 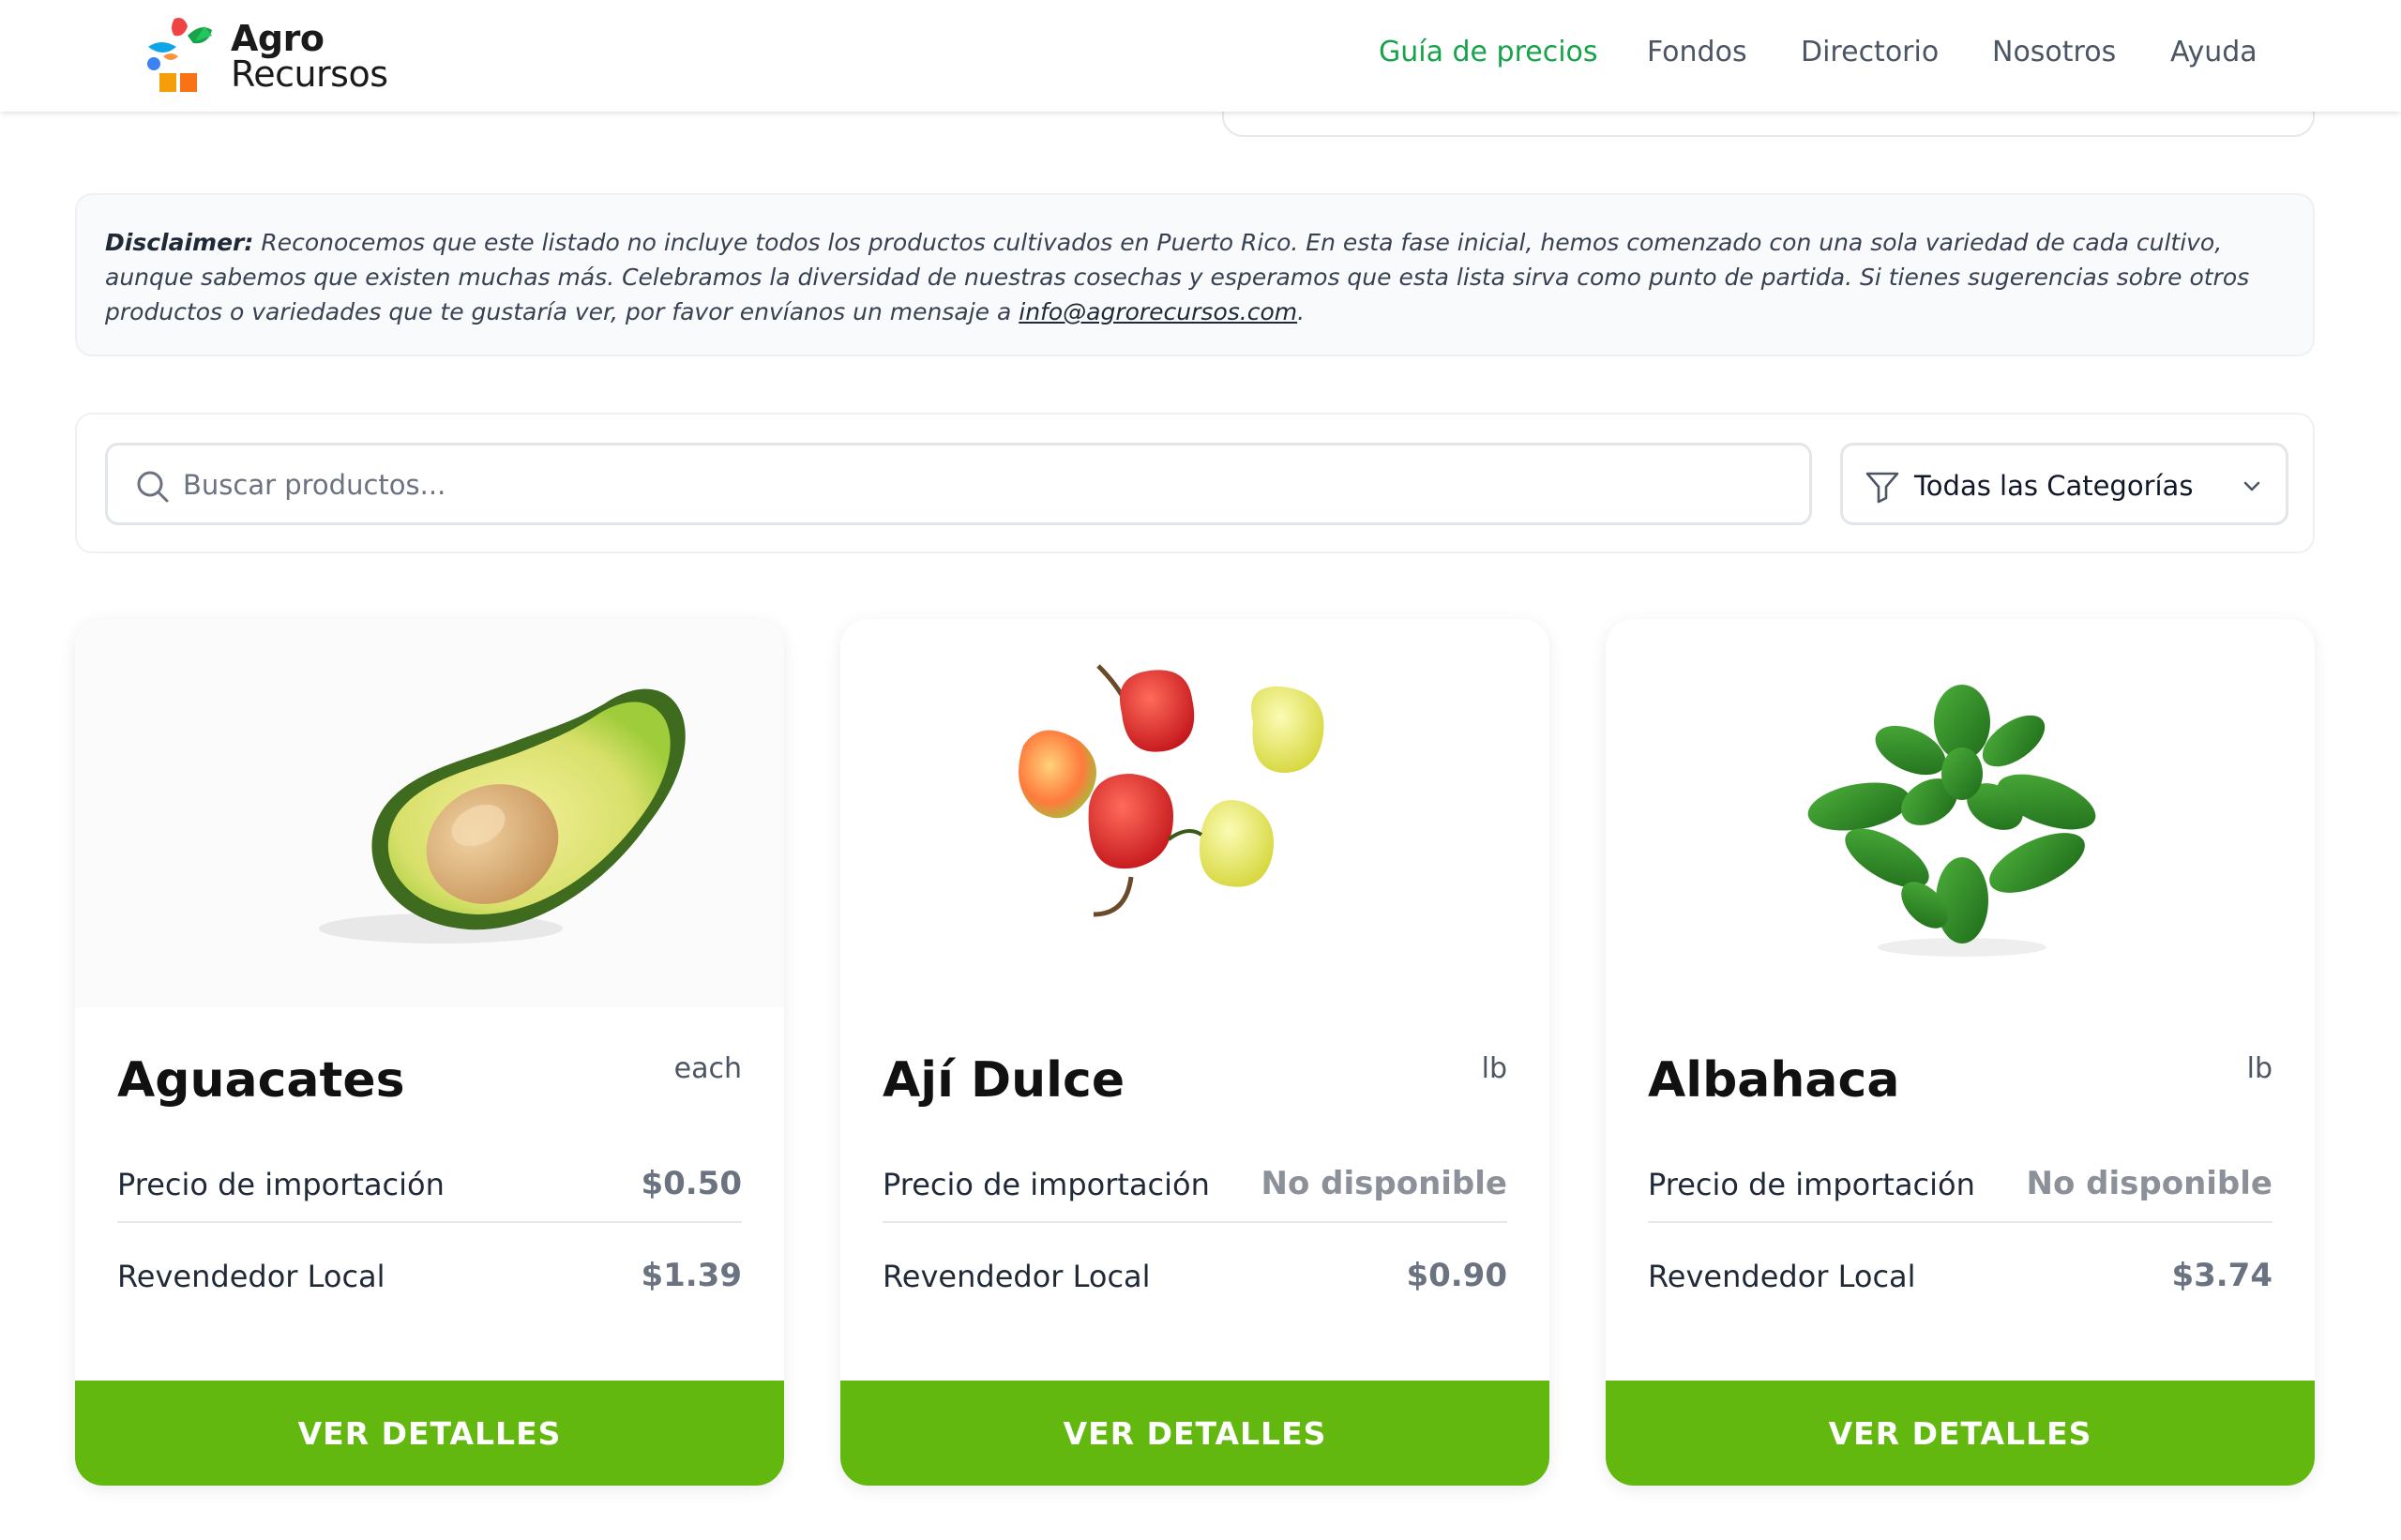 What do you see at coordinates (1301, 311) in the screenshot?
I see `disclaimer-end: .` at bounding box center [1301, 311].